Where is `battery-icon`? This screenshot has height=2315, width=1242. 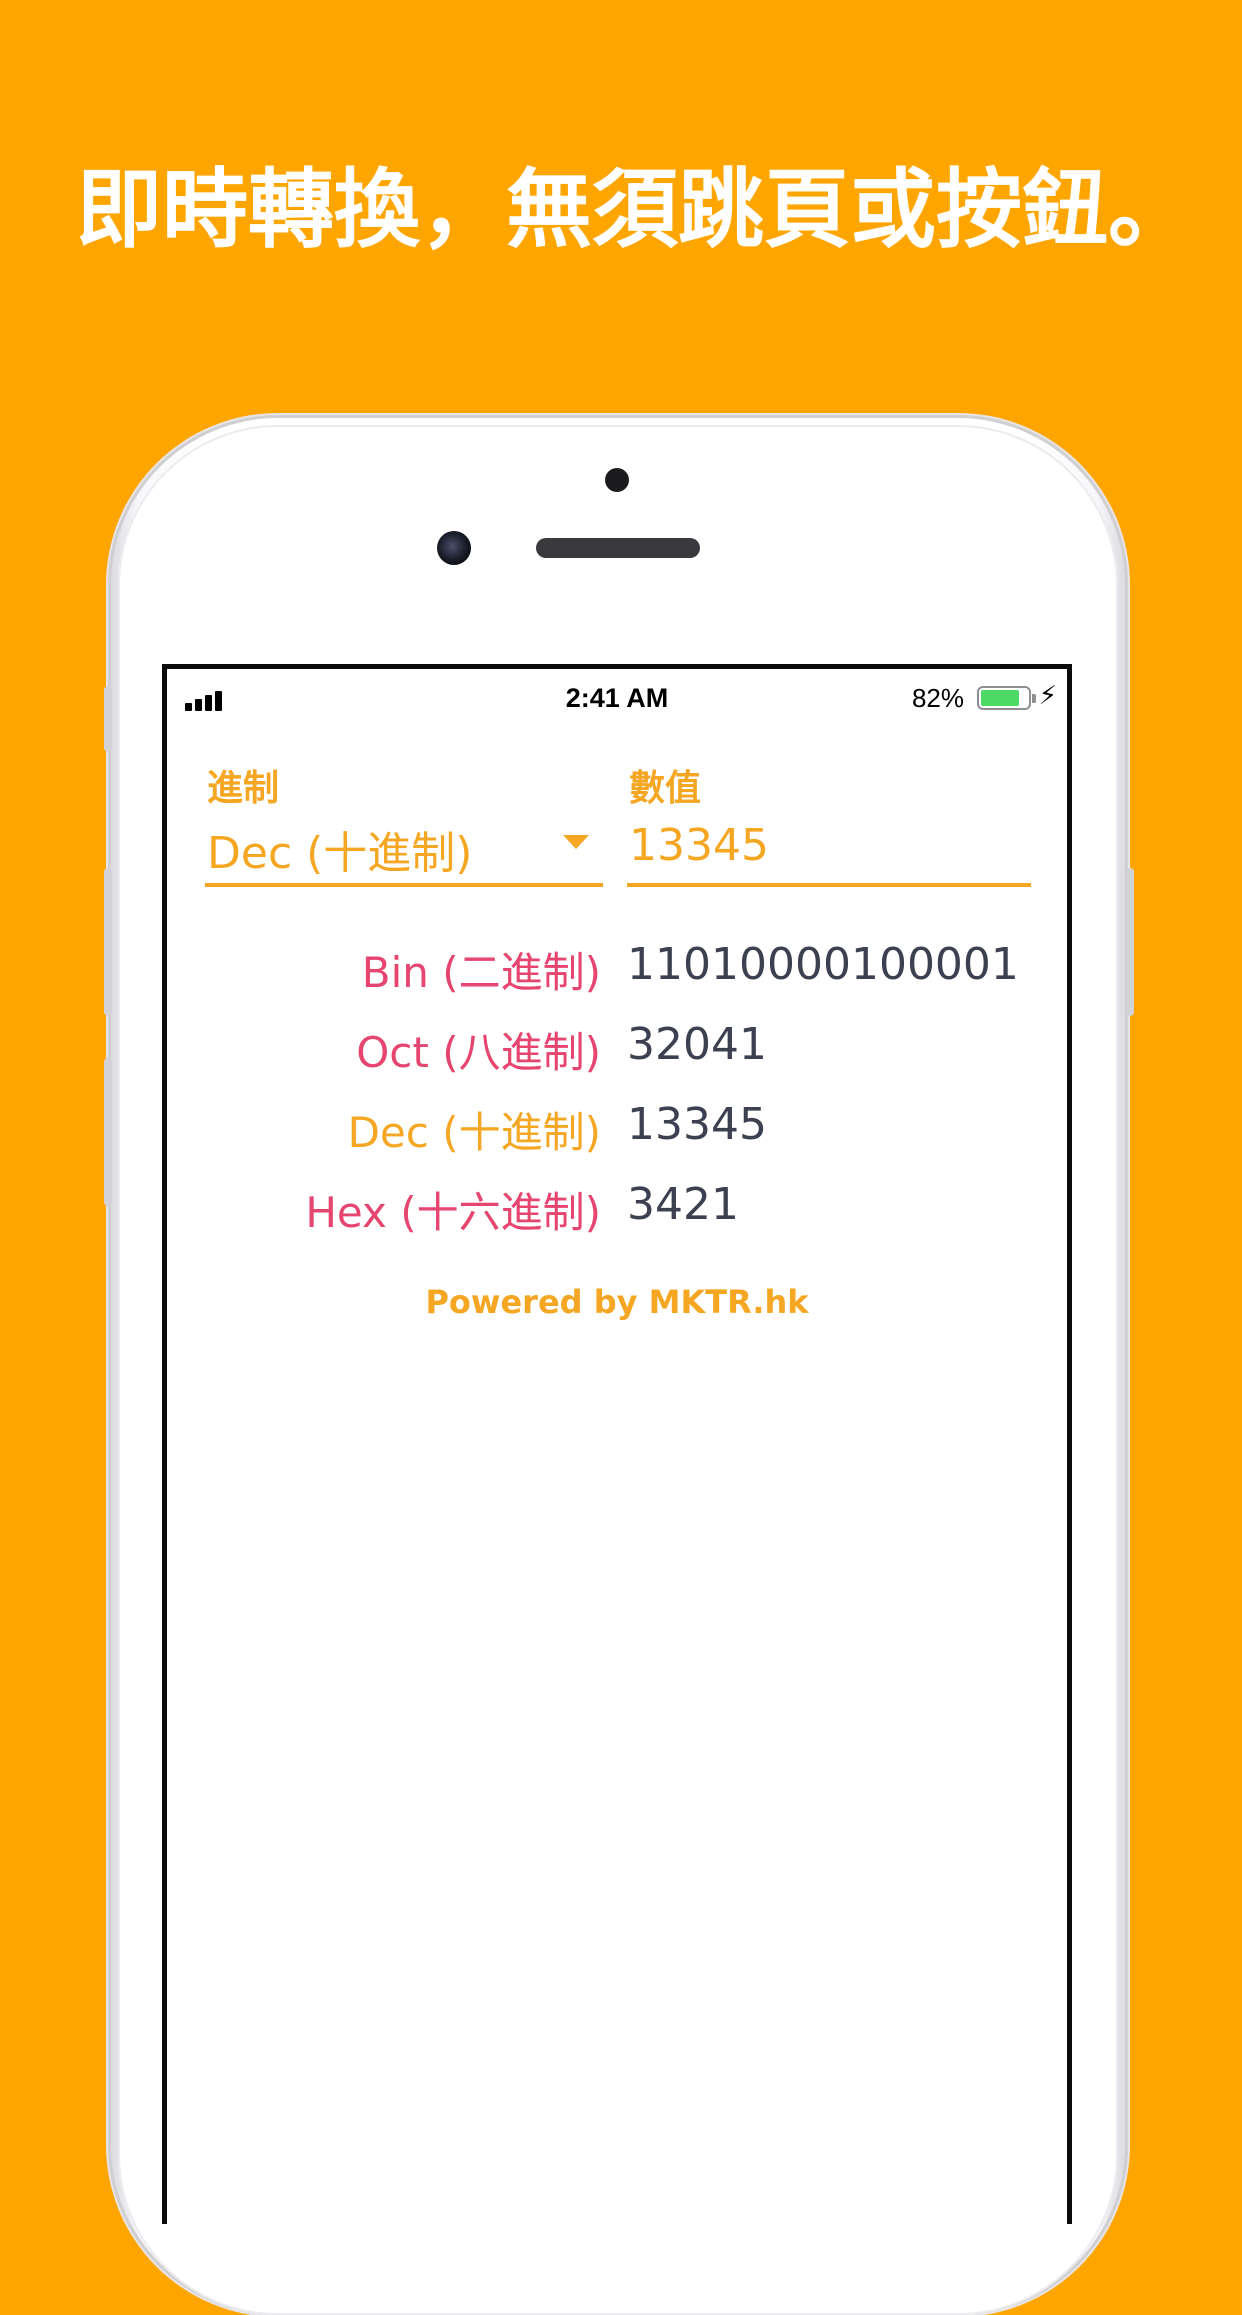 battery-icon is located at coordinates (1004, 698).